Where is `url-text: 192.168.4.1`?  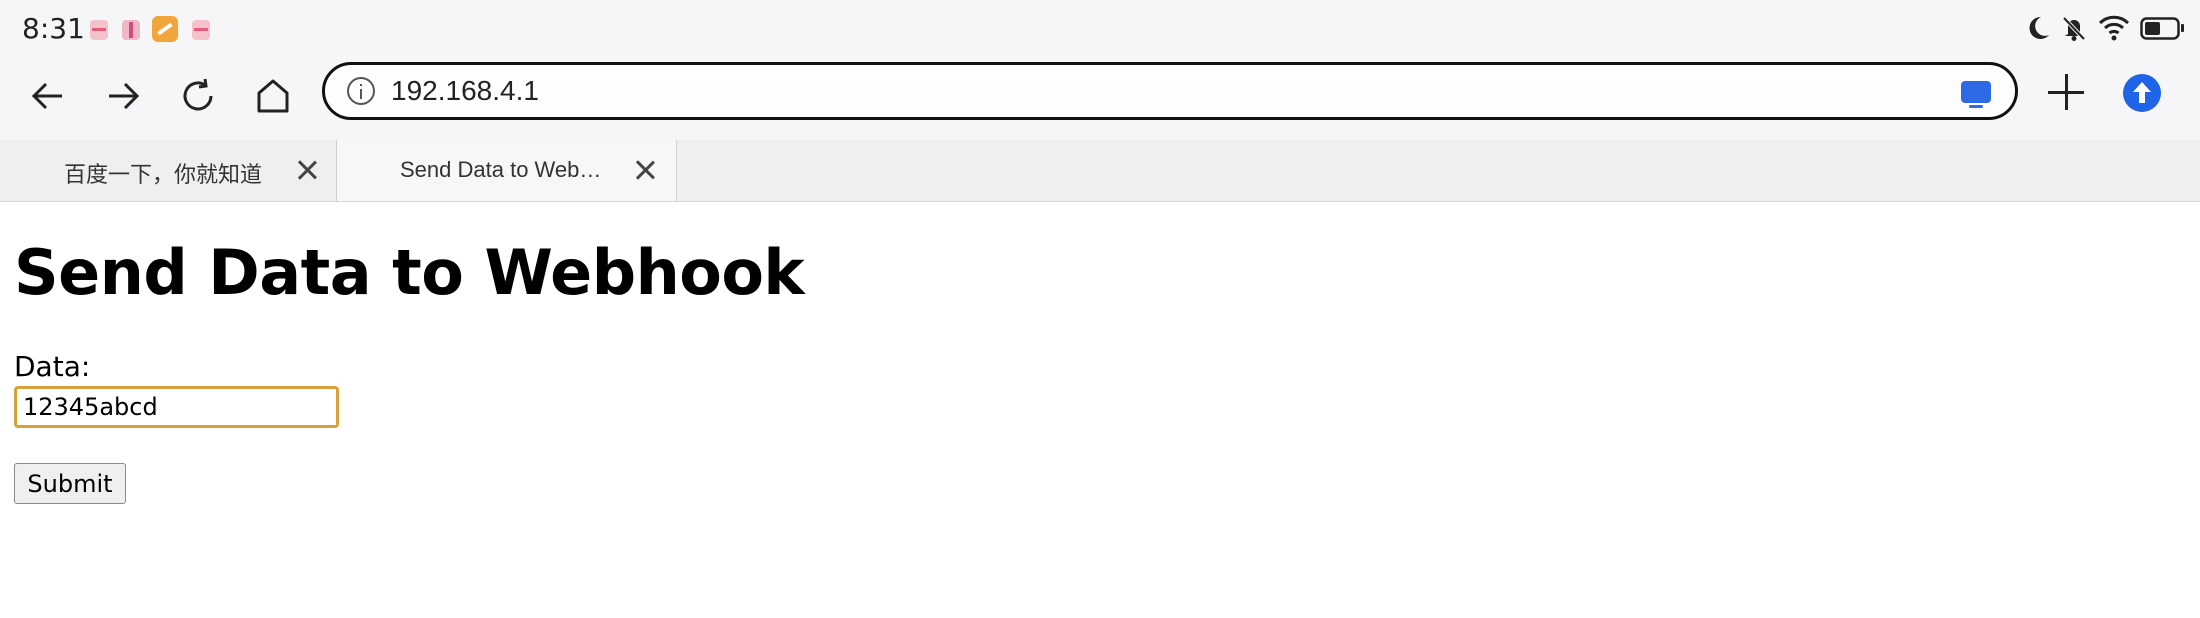
url-text: 192.168.4.1 is located at coordinates (465, 91).